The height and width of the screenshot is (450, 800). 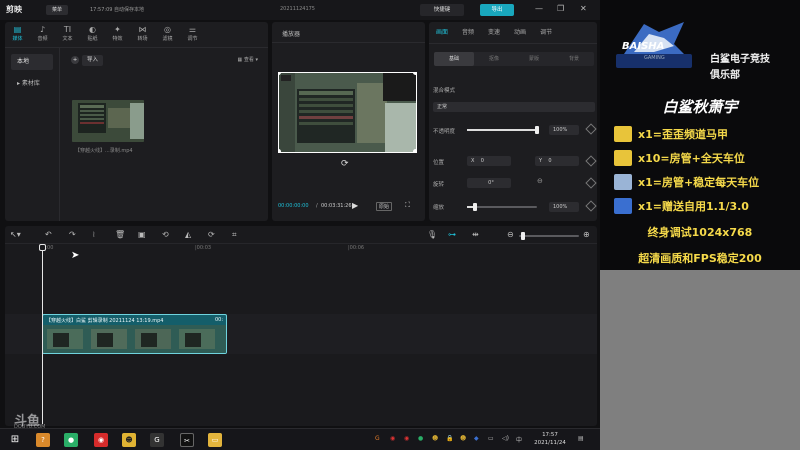 What do you see at coordinates (503, 130) in the screenshot?
I see `opacity-slider` at bounding box center [503, 130].